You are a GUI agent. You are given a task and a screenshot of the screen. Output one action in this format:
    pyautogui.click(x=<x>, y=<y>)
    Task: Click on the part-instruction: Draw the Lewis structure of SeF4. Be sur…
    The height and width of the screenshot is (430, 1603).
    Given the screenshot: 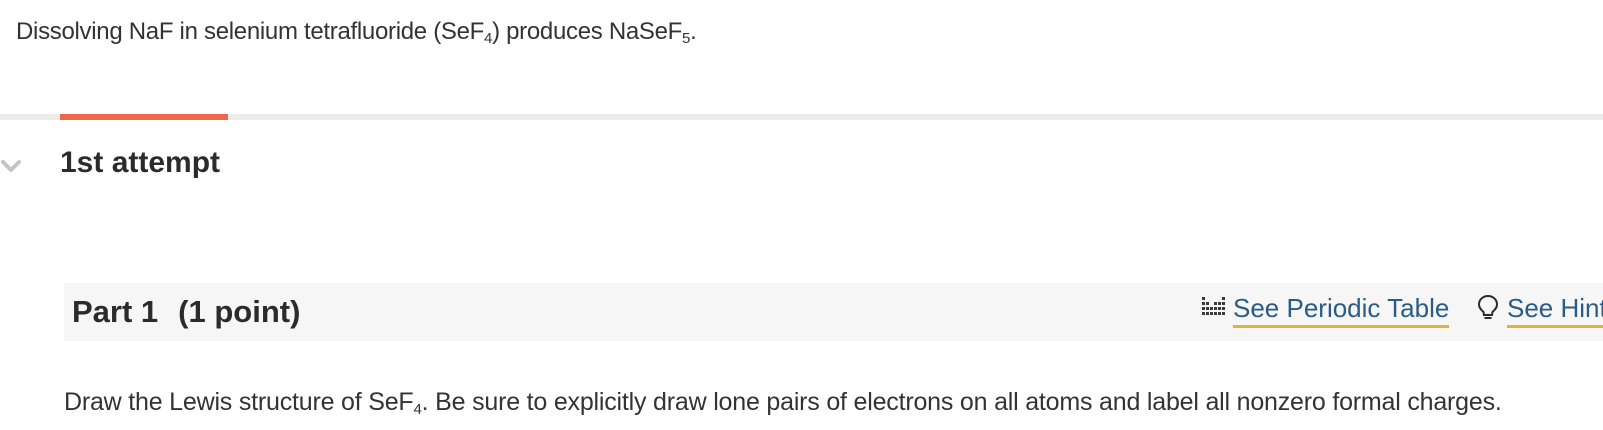 What is the action you would take?
    pyautogui.click(x=783, y=402)
    